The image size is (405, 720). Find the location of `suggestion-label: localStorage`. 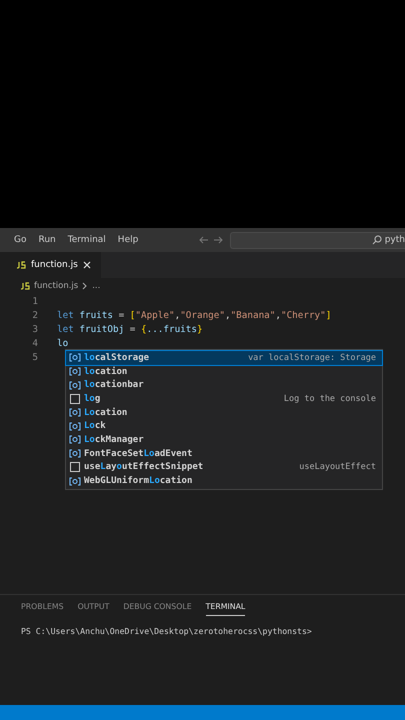

suggestion-label: localStorage is located at coordinates (117, 357).